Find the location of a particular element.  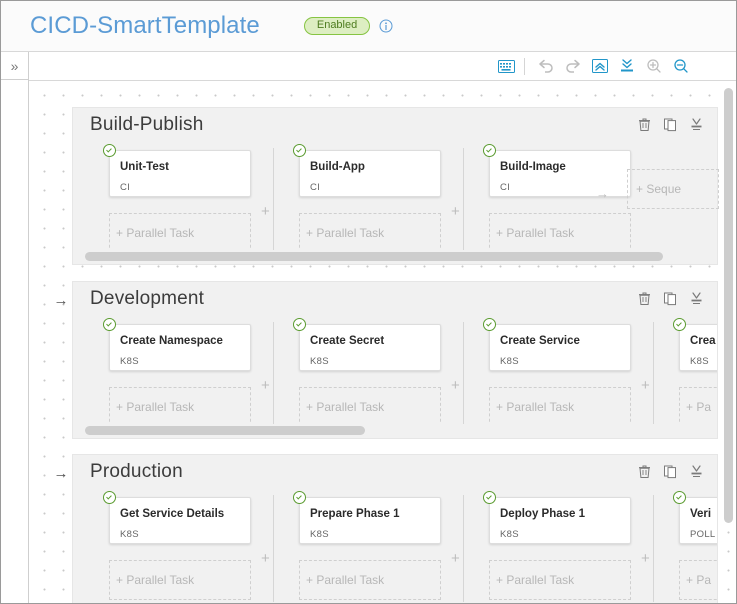

task-column: + Create Service K8S + Parallel Task is located at coordinates (552, 370).